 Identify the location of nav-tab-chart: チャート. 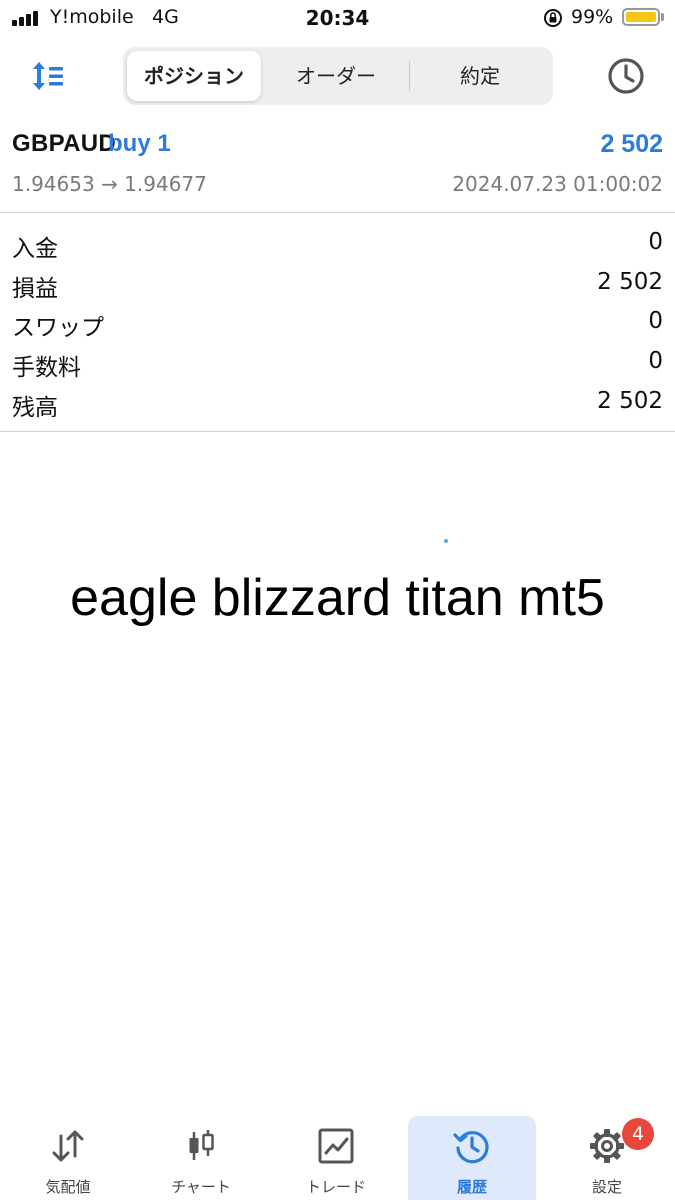
(201, 1158).